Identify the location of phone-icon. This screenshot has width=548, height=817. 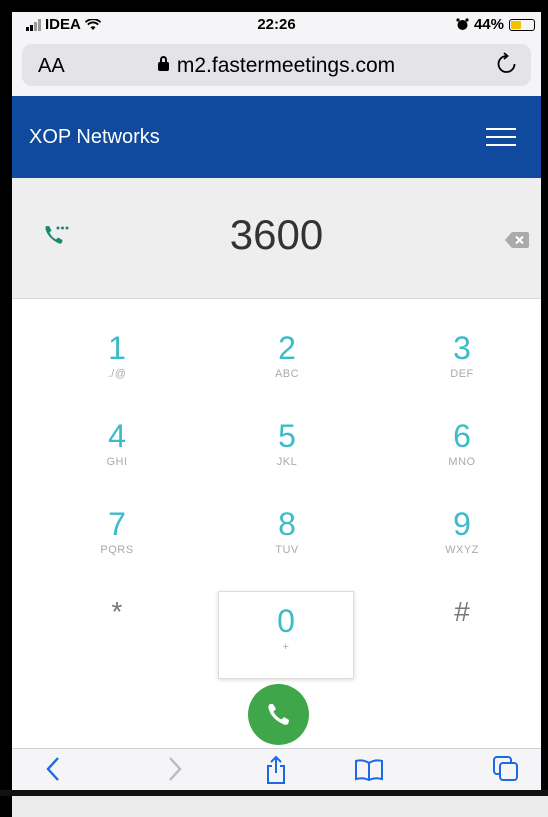
(278, 714).